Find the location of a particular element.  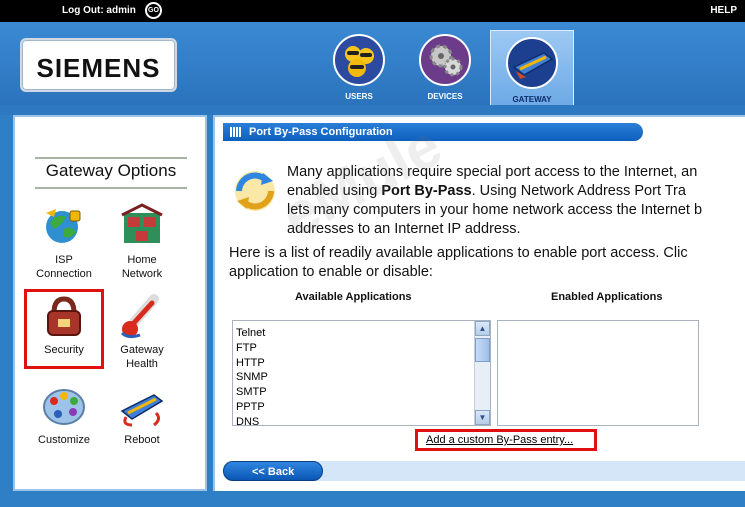

enabled-applications-list is located at coordinates (598, 373).